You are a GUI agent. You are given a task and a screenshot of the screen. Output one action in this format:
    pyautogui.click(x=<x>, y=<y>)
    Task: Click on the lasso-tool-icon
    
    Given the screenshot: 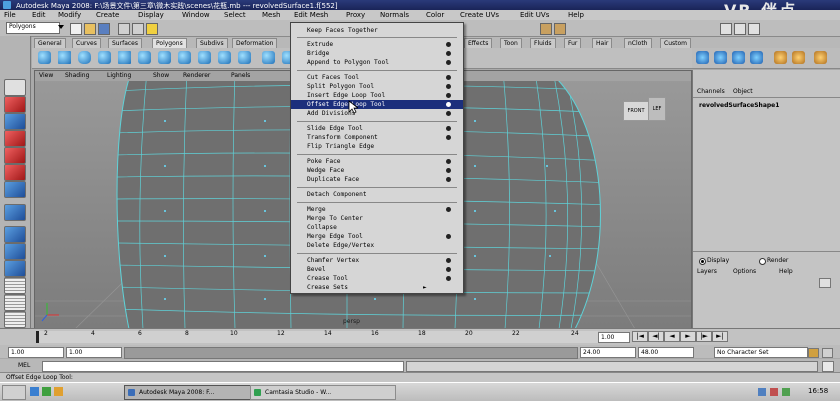 What is the action you would take?
    pyautogui.click(x=15, y=104)
    